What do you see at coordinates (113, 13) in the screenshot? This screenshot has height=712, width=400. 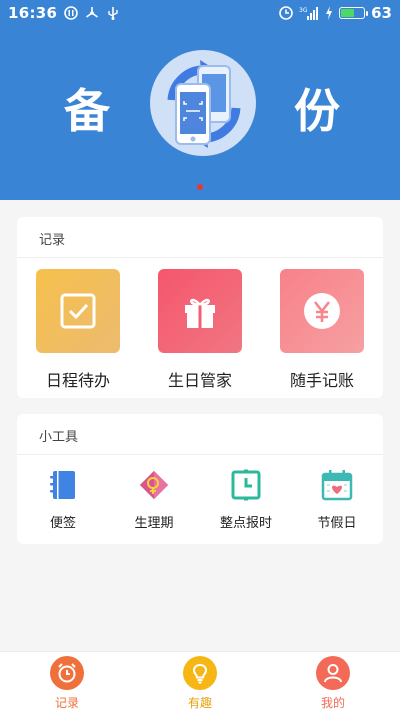 I see `usb-icon` at bounding box center [113, 13].